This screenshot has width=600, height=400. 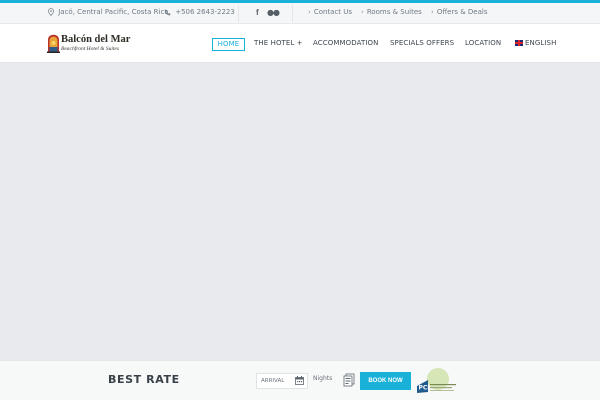 I want to click on phone-item: +506 2643-2223, so click(x=199, y=13).